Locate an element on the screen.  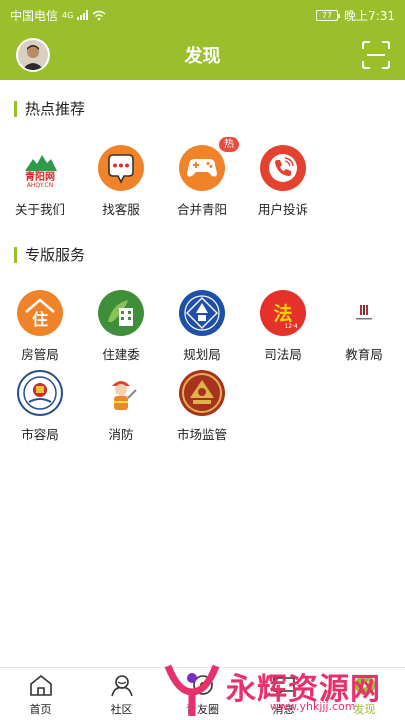
housing-glyph: 住 is located at coordinates (40, 319).